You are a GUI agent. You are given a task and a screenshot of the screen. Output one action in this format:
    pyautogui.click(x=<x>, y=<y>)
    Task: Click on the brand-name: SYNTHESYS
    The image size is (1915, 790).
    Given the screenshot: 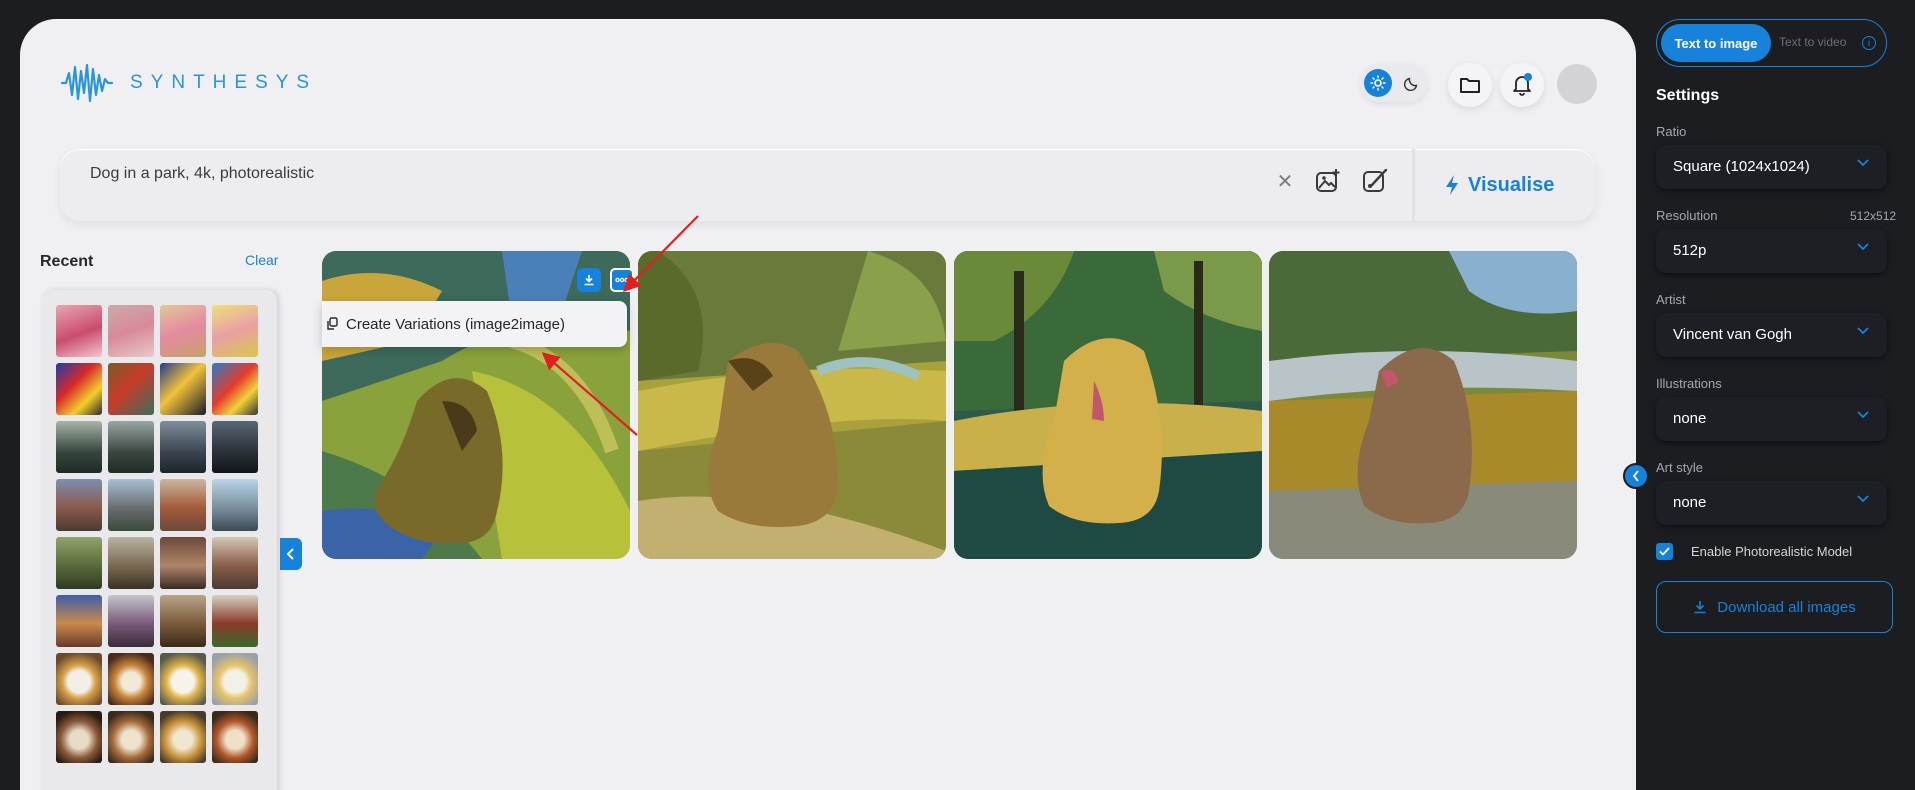 What is the action you would take?
    pyautogui.click(x=224, y=82)
    